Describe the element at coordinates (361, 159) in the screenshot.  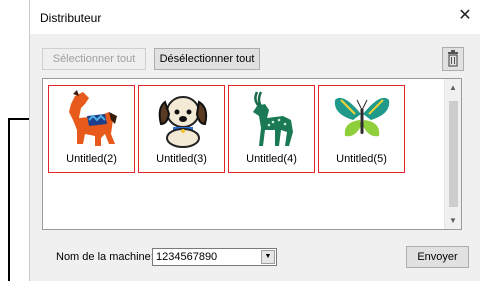
I see `design-caption: Untitled(5)` at that location.